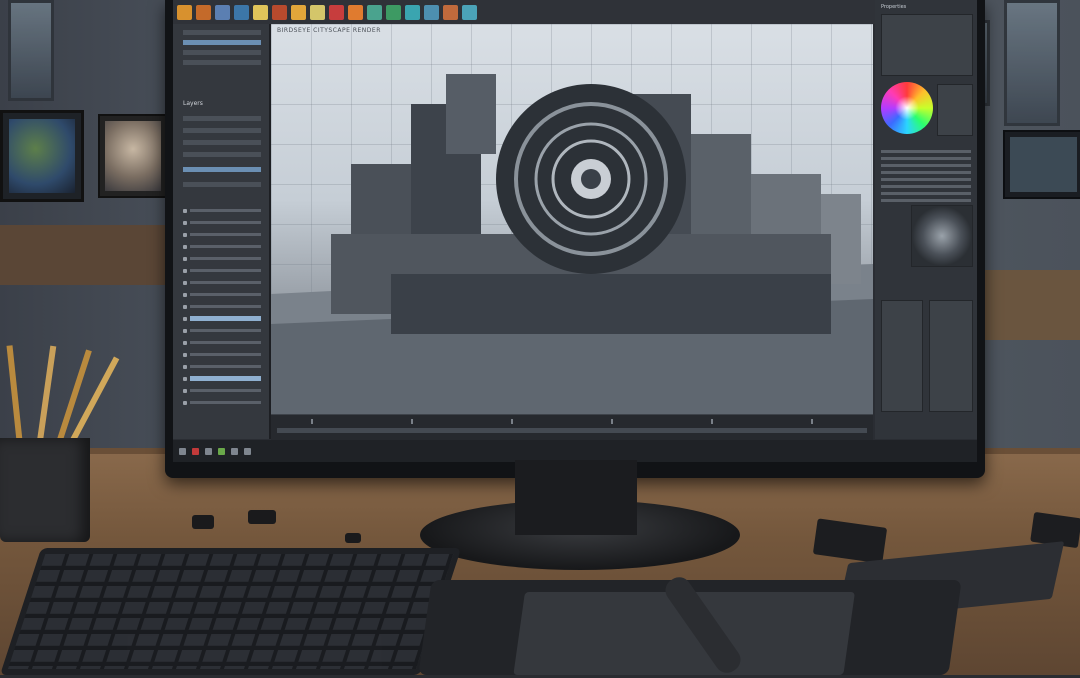 This screenshot has width=1080, height=678. I want to click on pencil-cup, so click(45, 490).